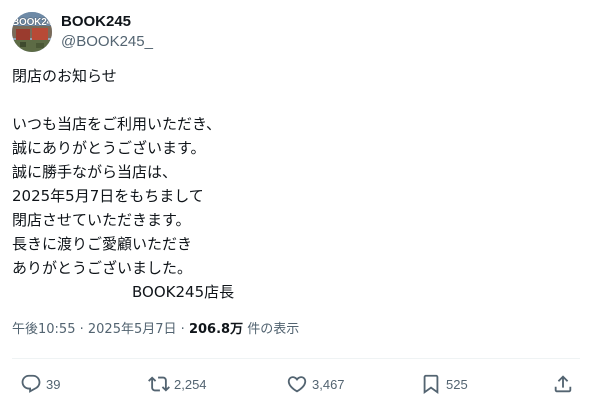  Describe the element at coordinates (216, 329) in the screenshot. I see `views-count: 206.8万` at that location.